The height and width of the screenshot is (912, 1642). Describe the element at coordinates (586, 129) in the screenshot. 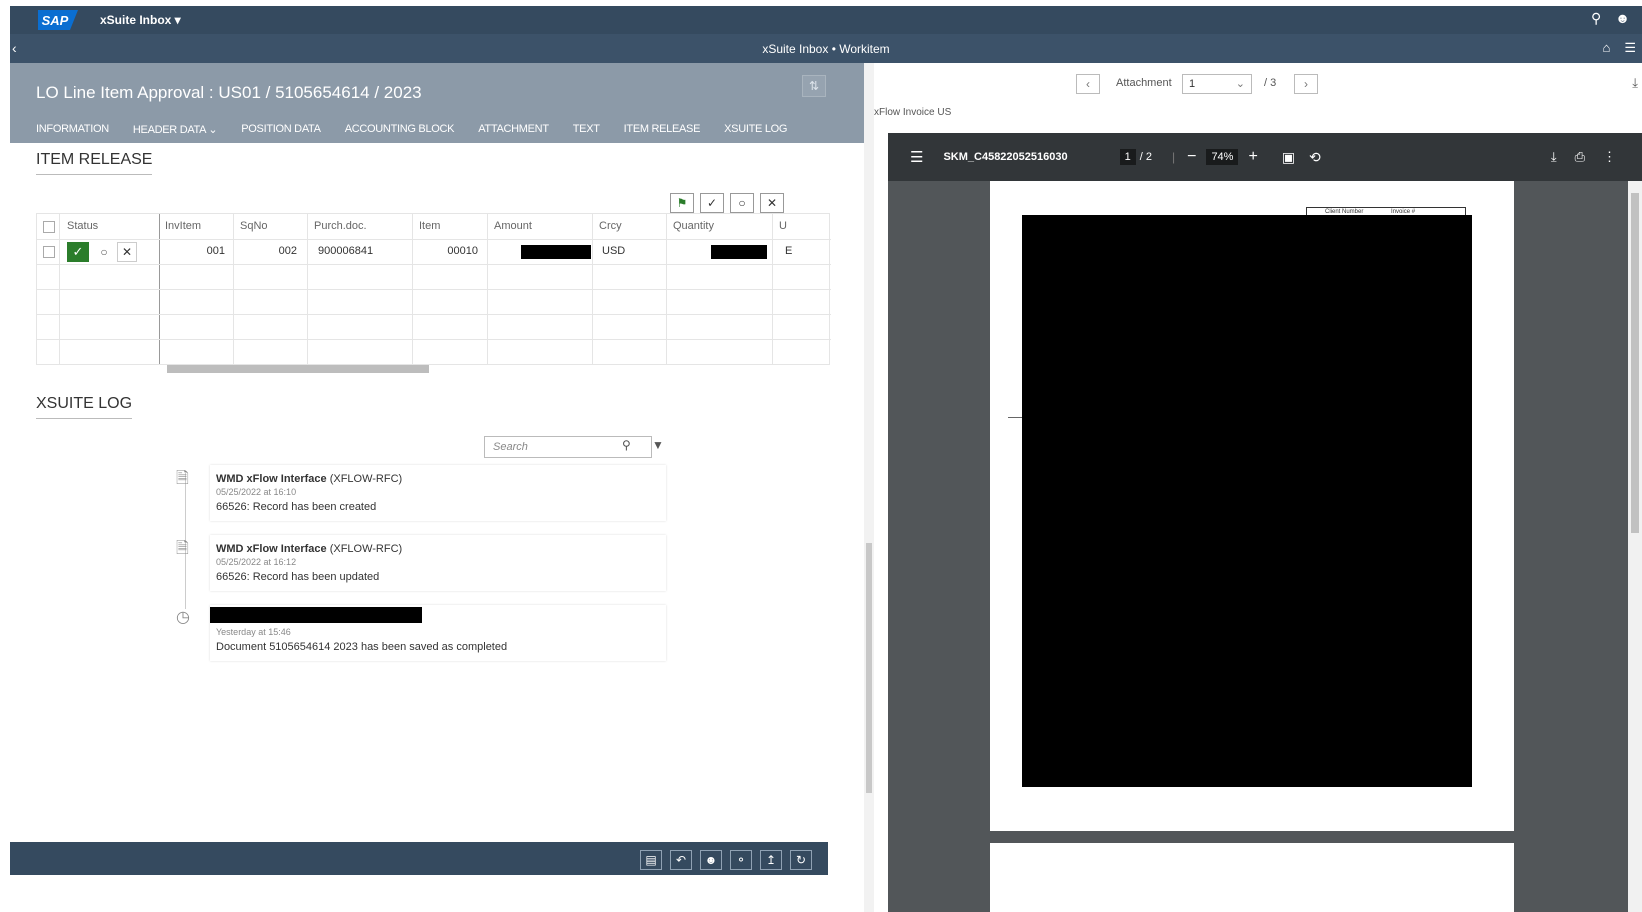

I see `tab-text: TEXT` at that location.